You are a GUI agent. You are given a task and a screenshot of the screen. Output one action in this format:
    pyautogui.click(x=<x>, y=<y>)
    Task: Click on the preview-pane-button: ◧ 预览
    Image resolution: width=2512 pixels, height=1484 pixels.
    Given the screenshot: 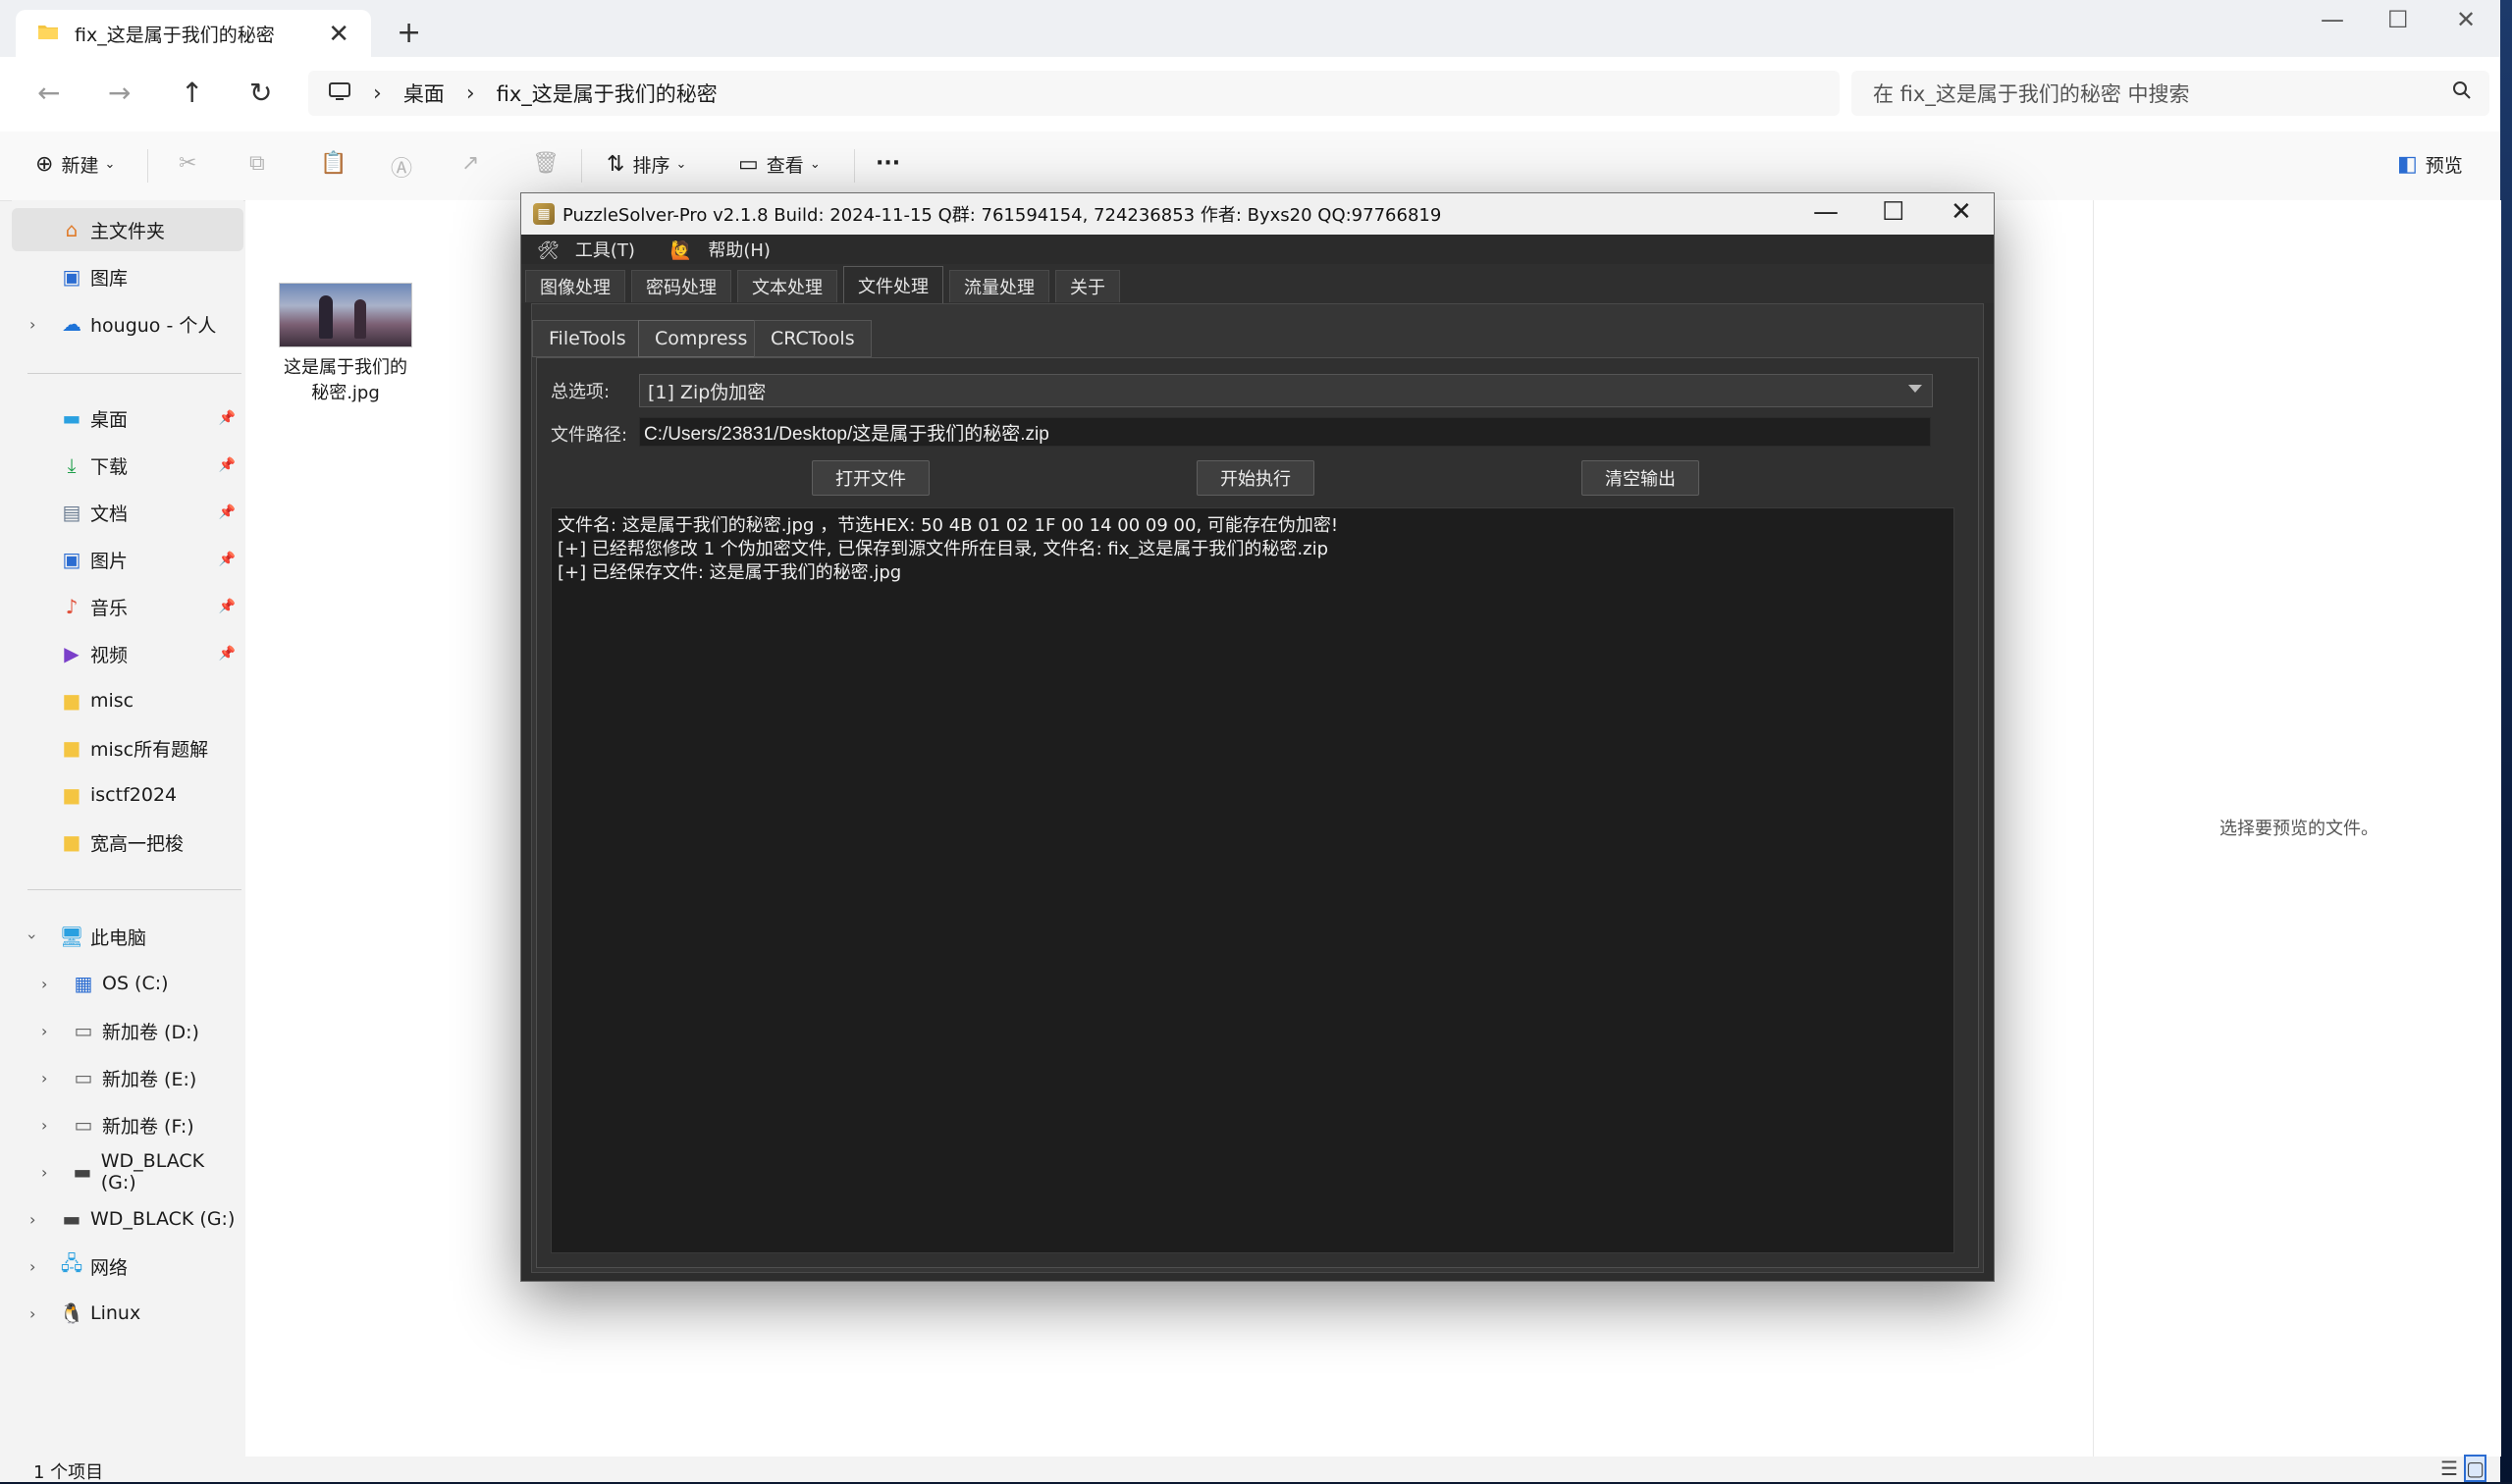 What is the action you would take?
    pyautogui.click(x=2430, y=164)
    